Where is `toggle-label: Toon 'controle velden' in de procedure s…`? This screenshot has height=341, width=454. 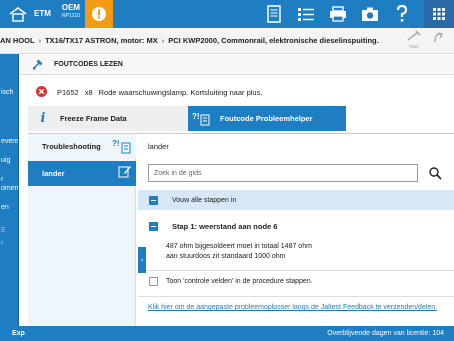
toggle-label: Toon 'controle velden' in de procedure s… is located at coordinates (239, 281).